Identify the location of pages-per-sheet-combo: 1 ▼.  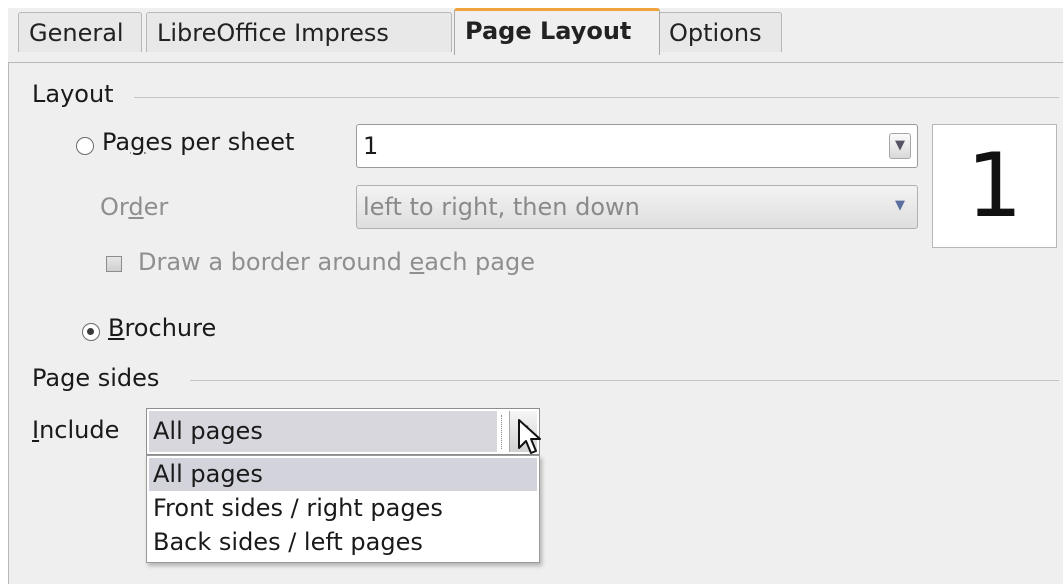
(637, 146).